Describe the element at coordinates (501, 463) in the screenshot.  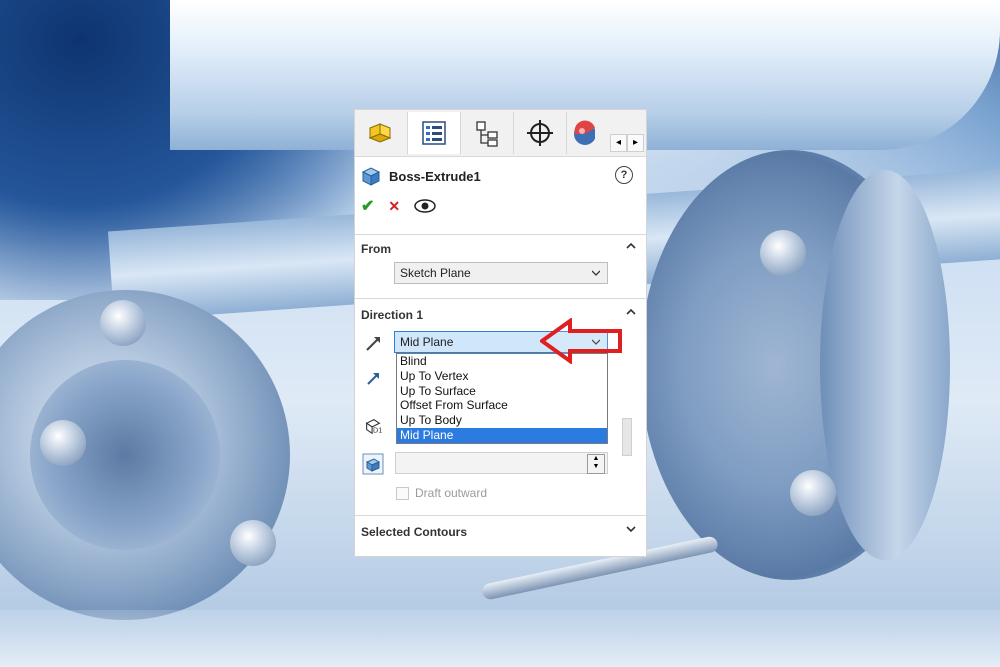
I see `draft-angle-input: ▲ ▼` at that location.